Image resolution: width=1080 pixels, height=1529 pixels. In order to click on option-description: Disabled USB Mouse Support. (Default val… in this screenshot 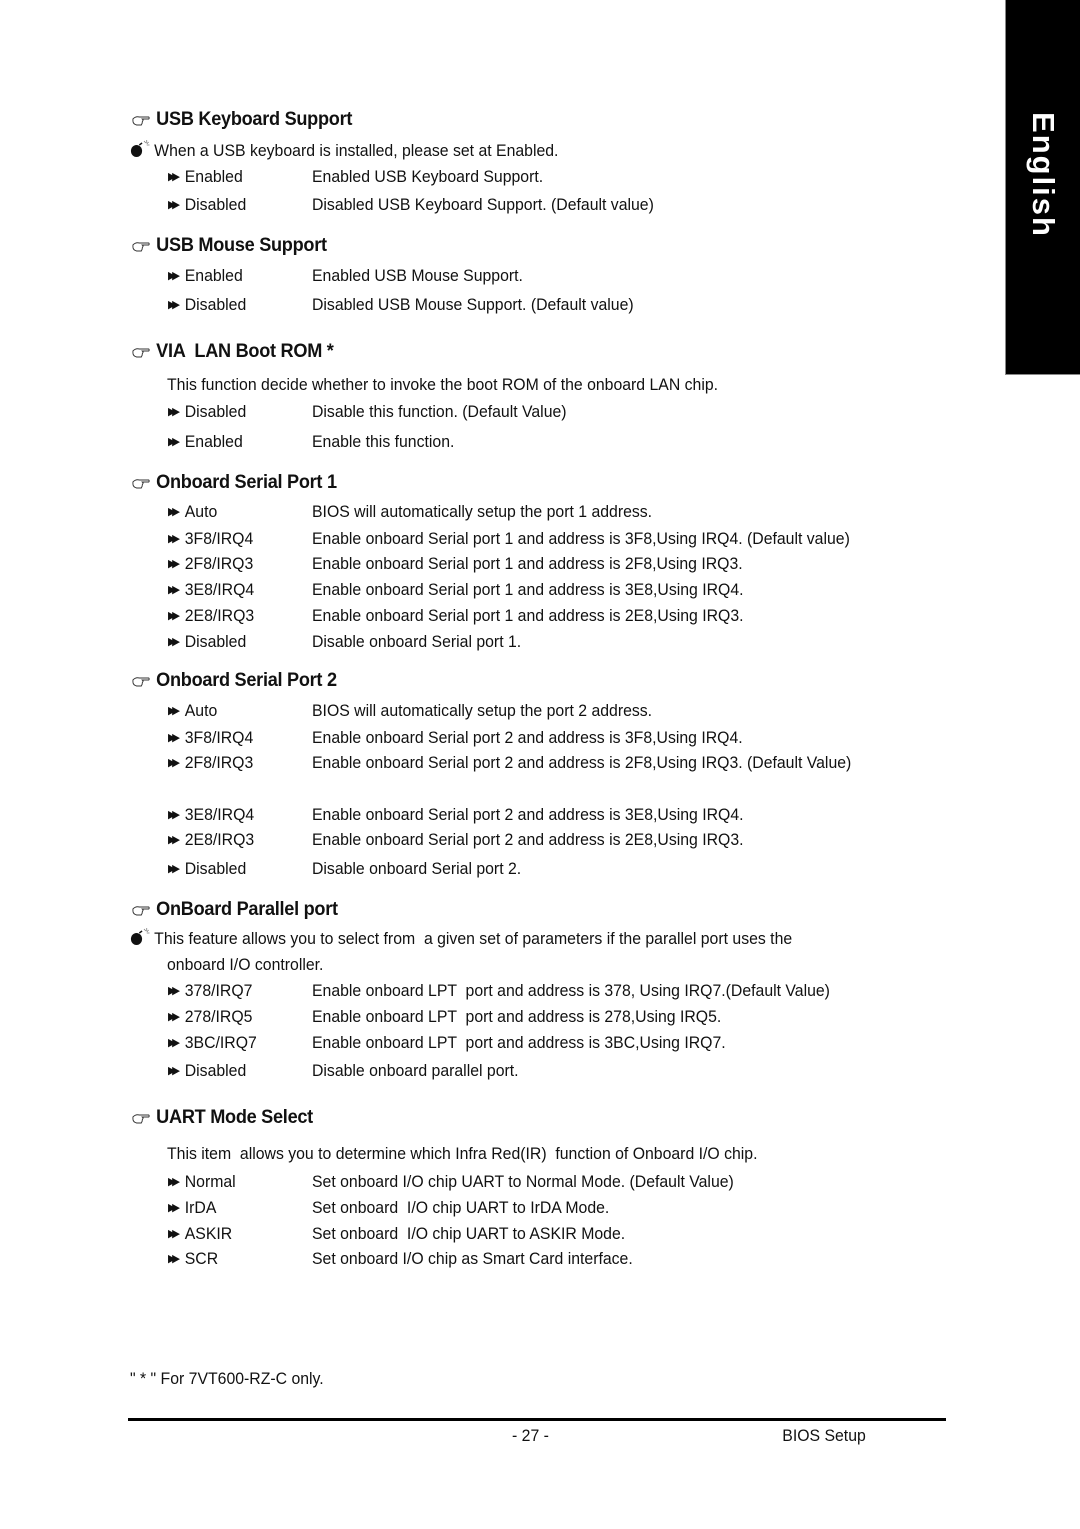, I will do `click(473, 304)`.